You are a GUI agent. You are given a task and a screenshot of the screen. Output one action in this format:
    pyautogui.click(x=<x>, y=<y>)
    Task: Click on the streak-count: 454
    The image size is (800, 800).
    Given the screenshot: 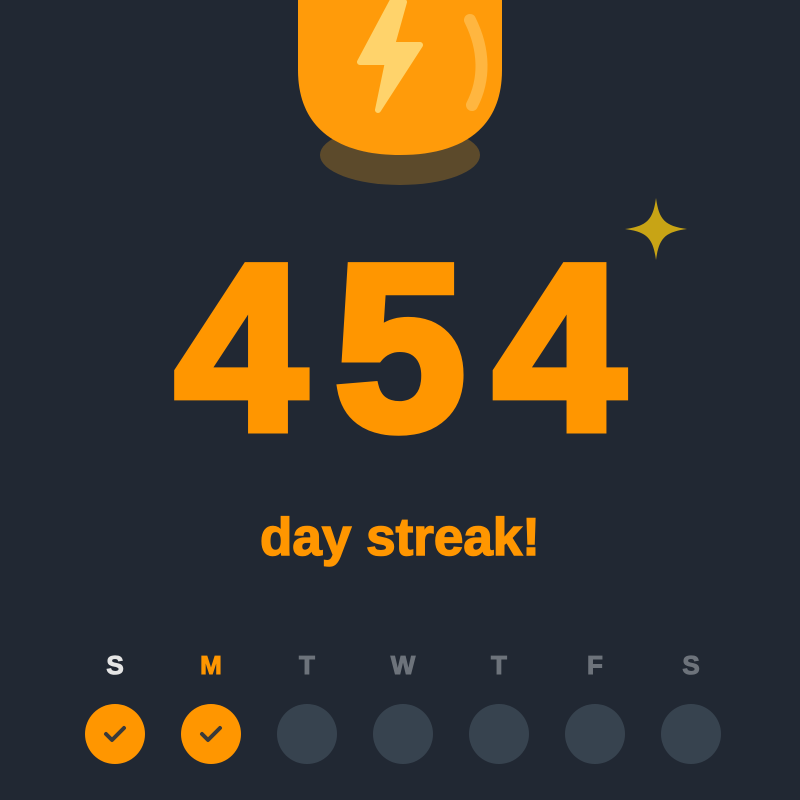 What is the action you would take?
    pyautogui.click(x=413, y=348)
    